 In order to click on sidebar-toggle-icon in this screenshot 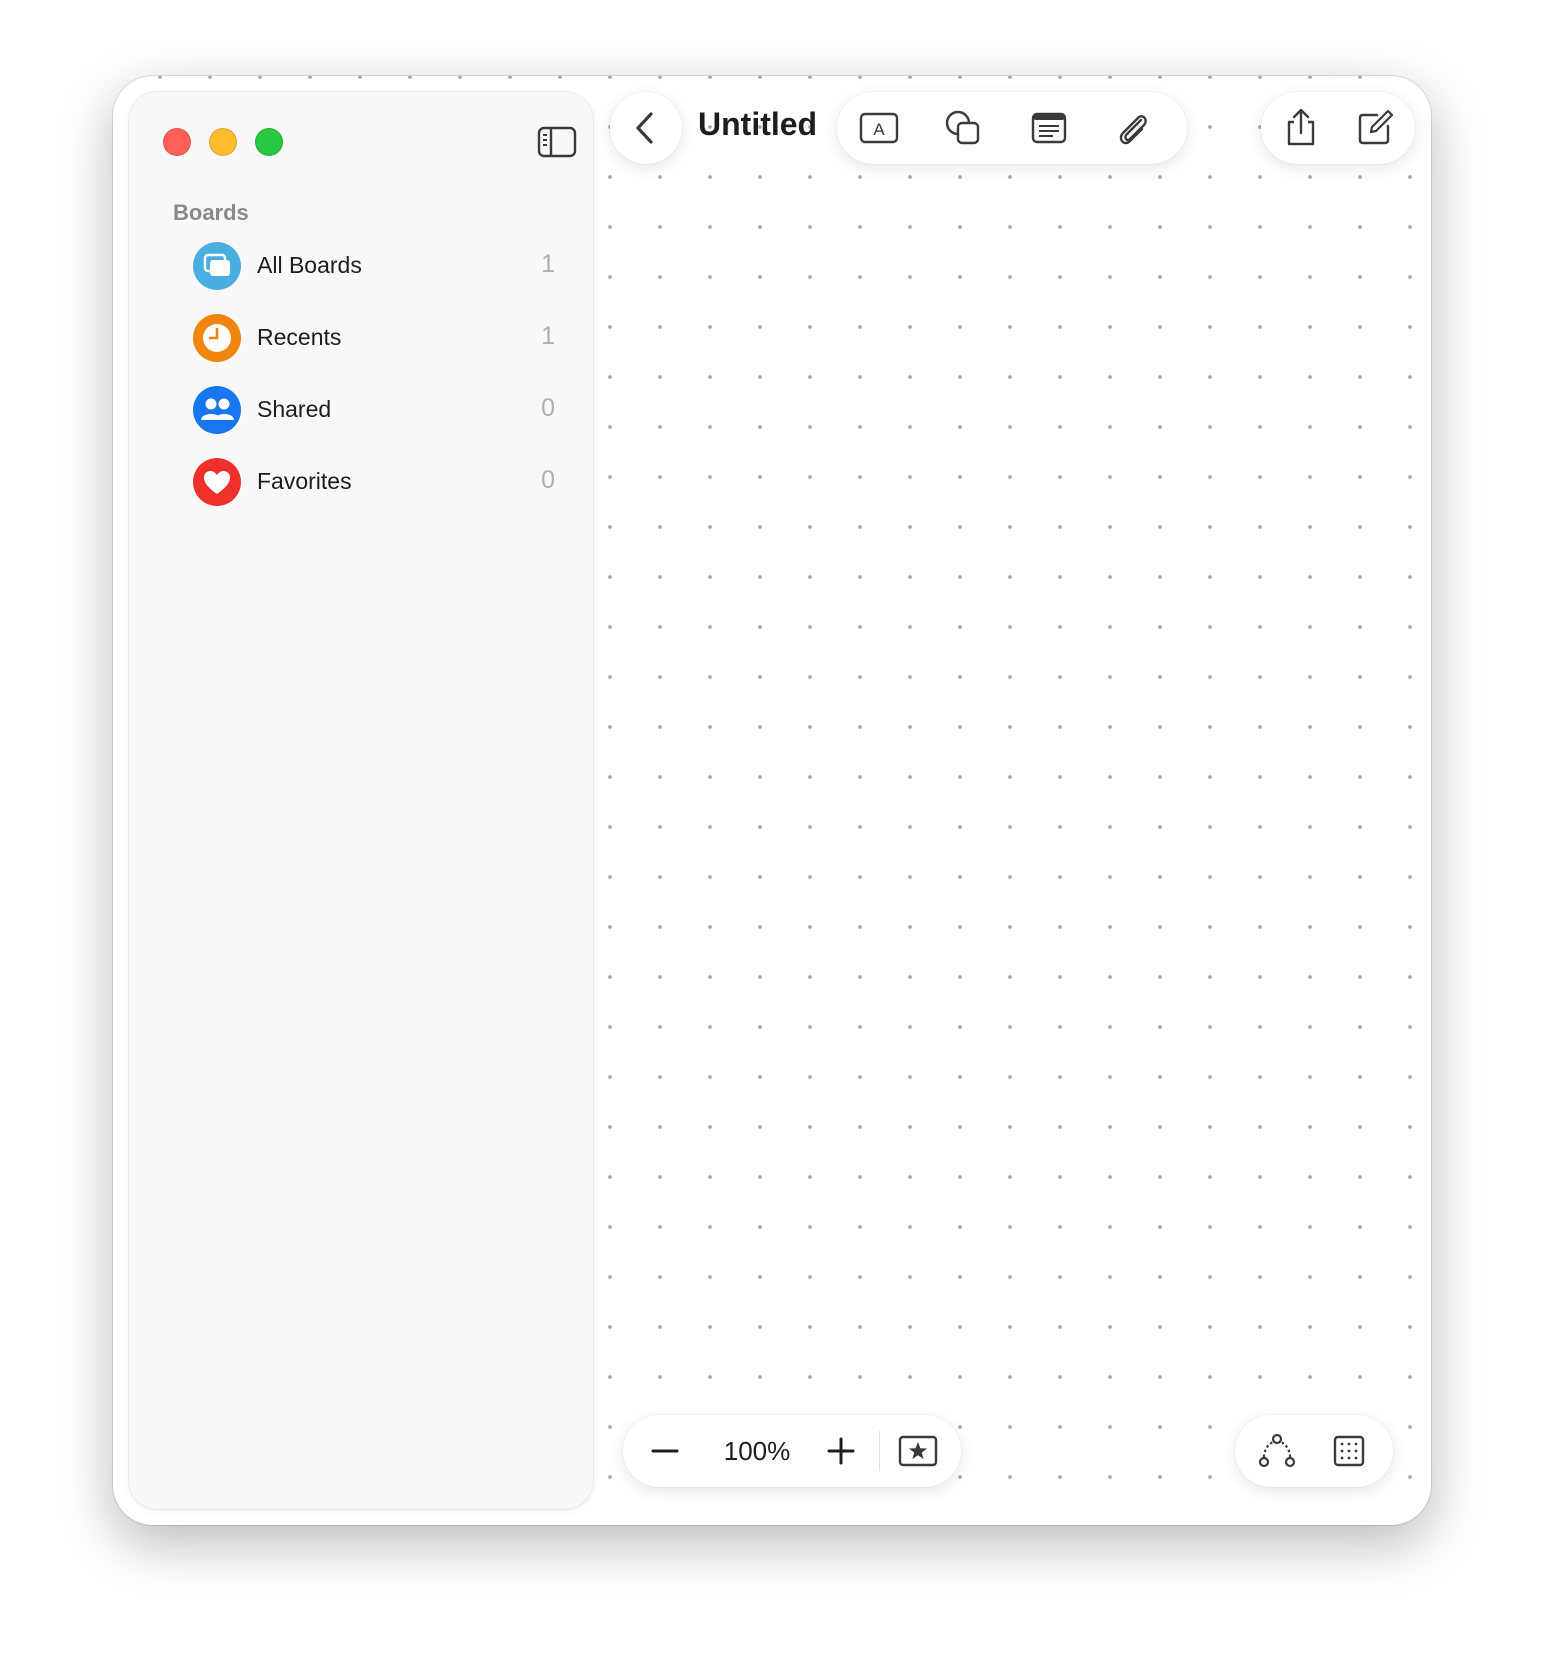, I will do `click(557, 142)`.